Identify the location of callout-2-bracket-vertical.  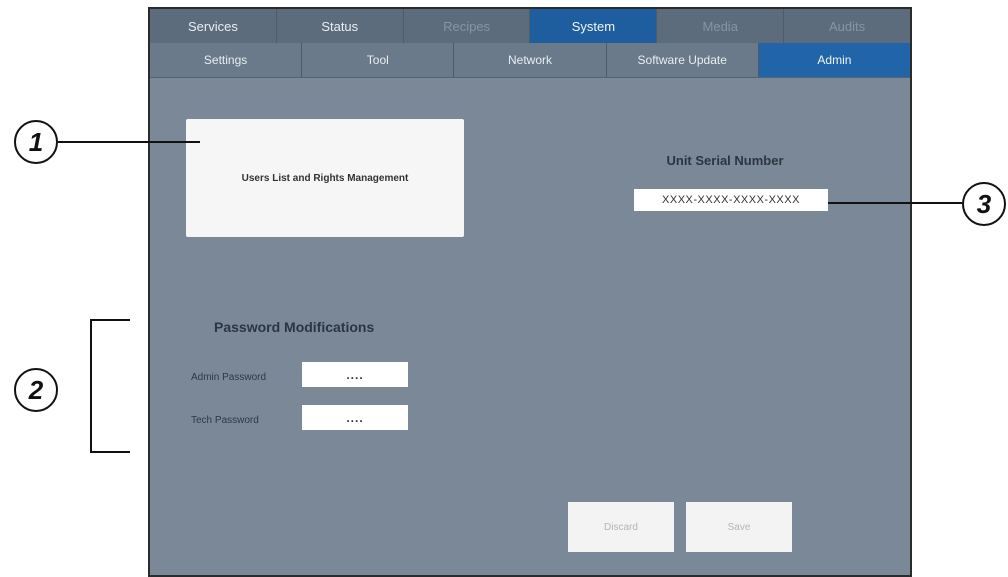
(91, 386).